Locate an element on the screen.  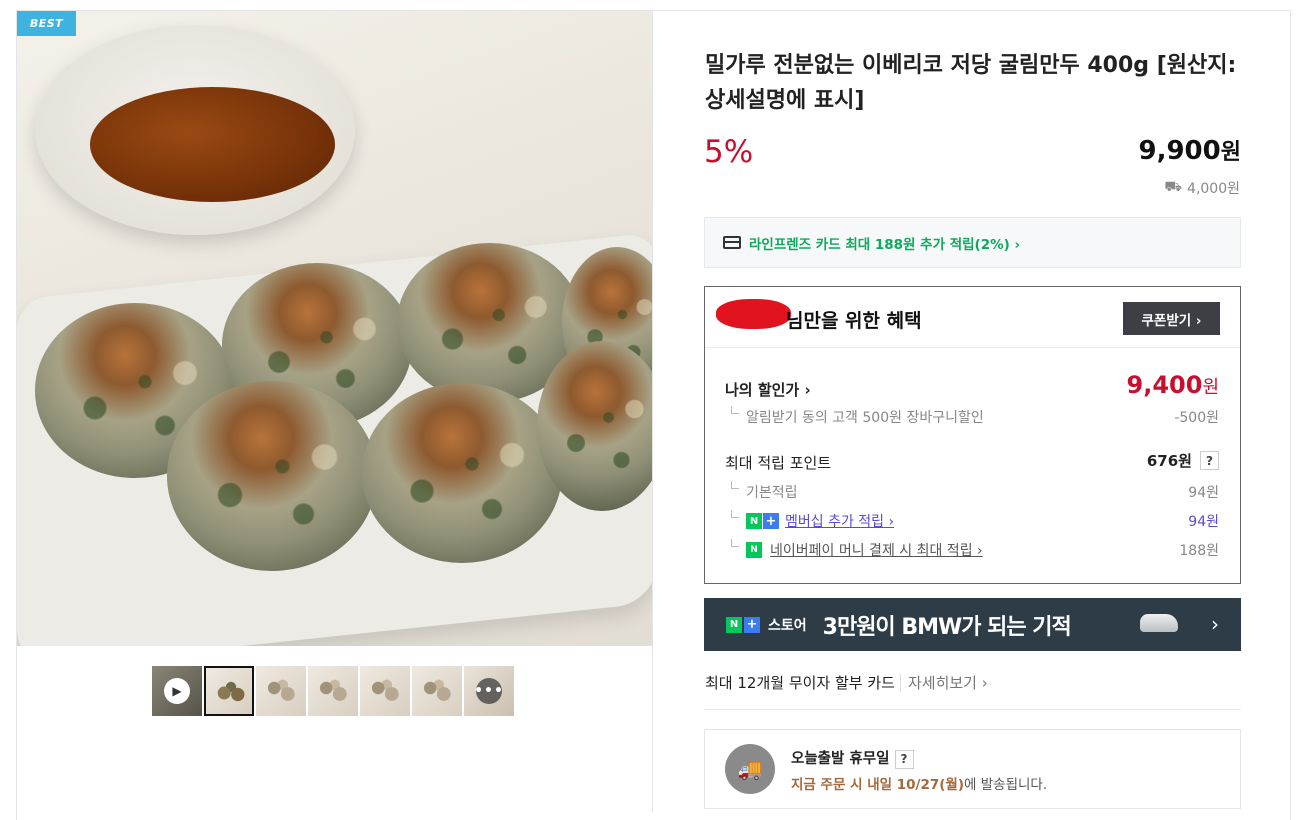
naverpay-points-link: N 네이버페이 머니 결제 시 최대 적립 › is located at coordinates (864, 550).